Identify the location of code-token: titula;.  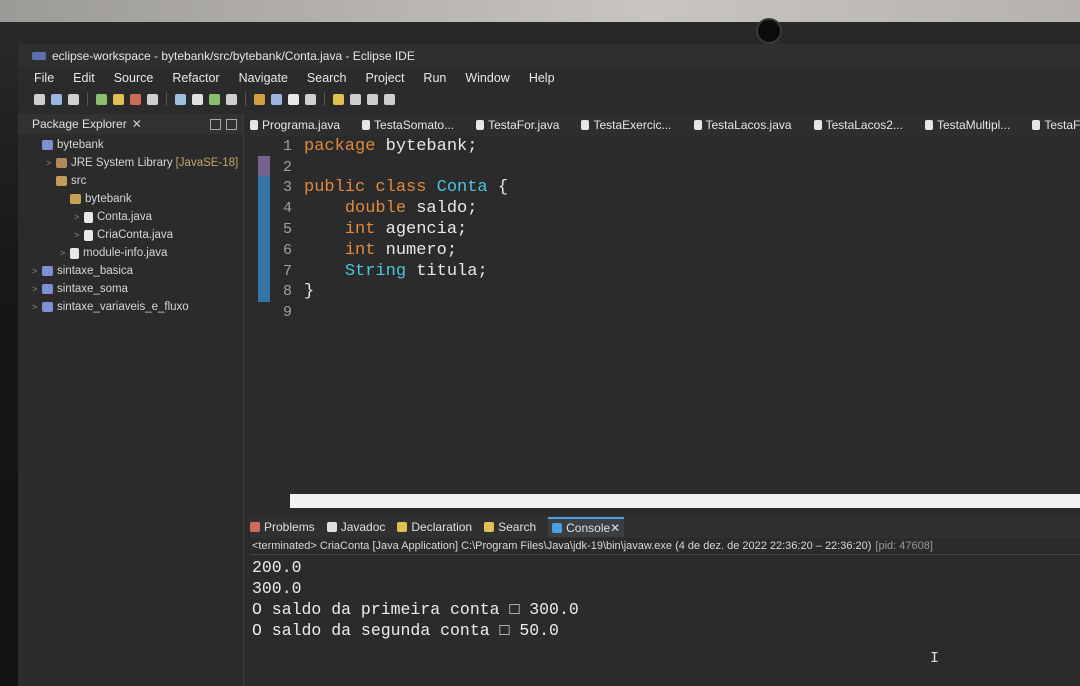
(452, 271).